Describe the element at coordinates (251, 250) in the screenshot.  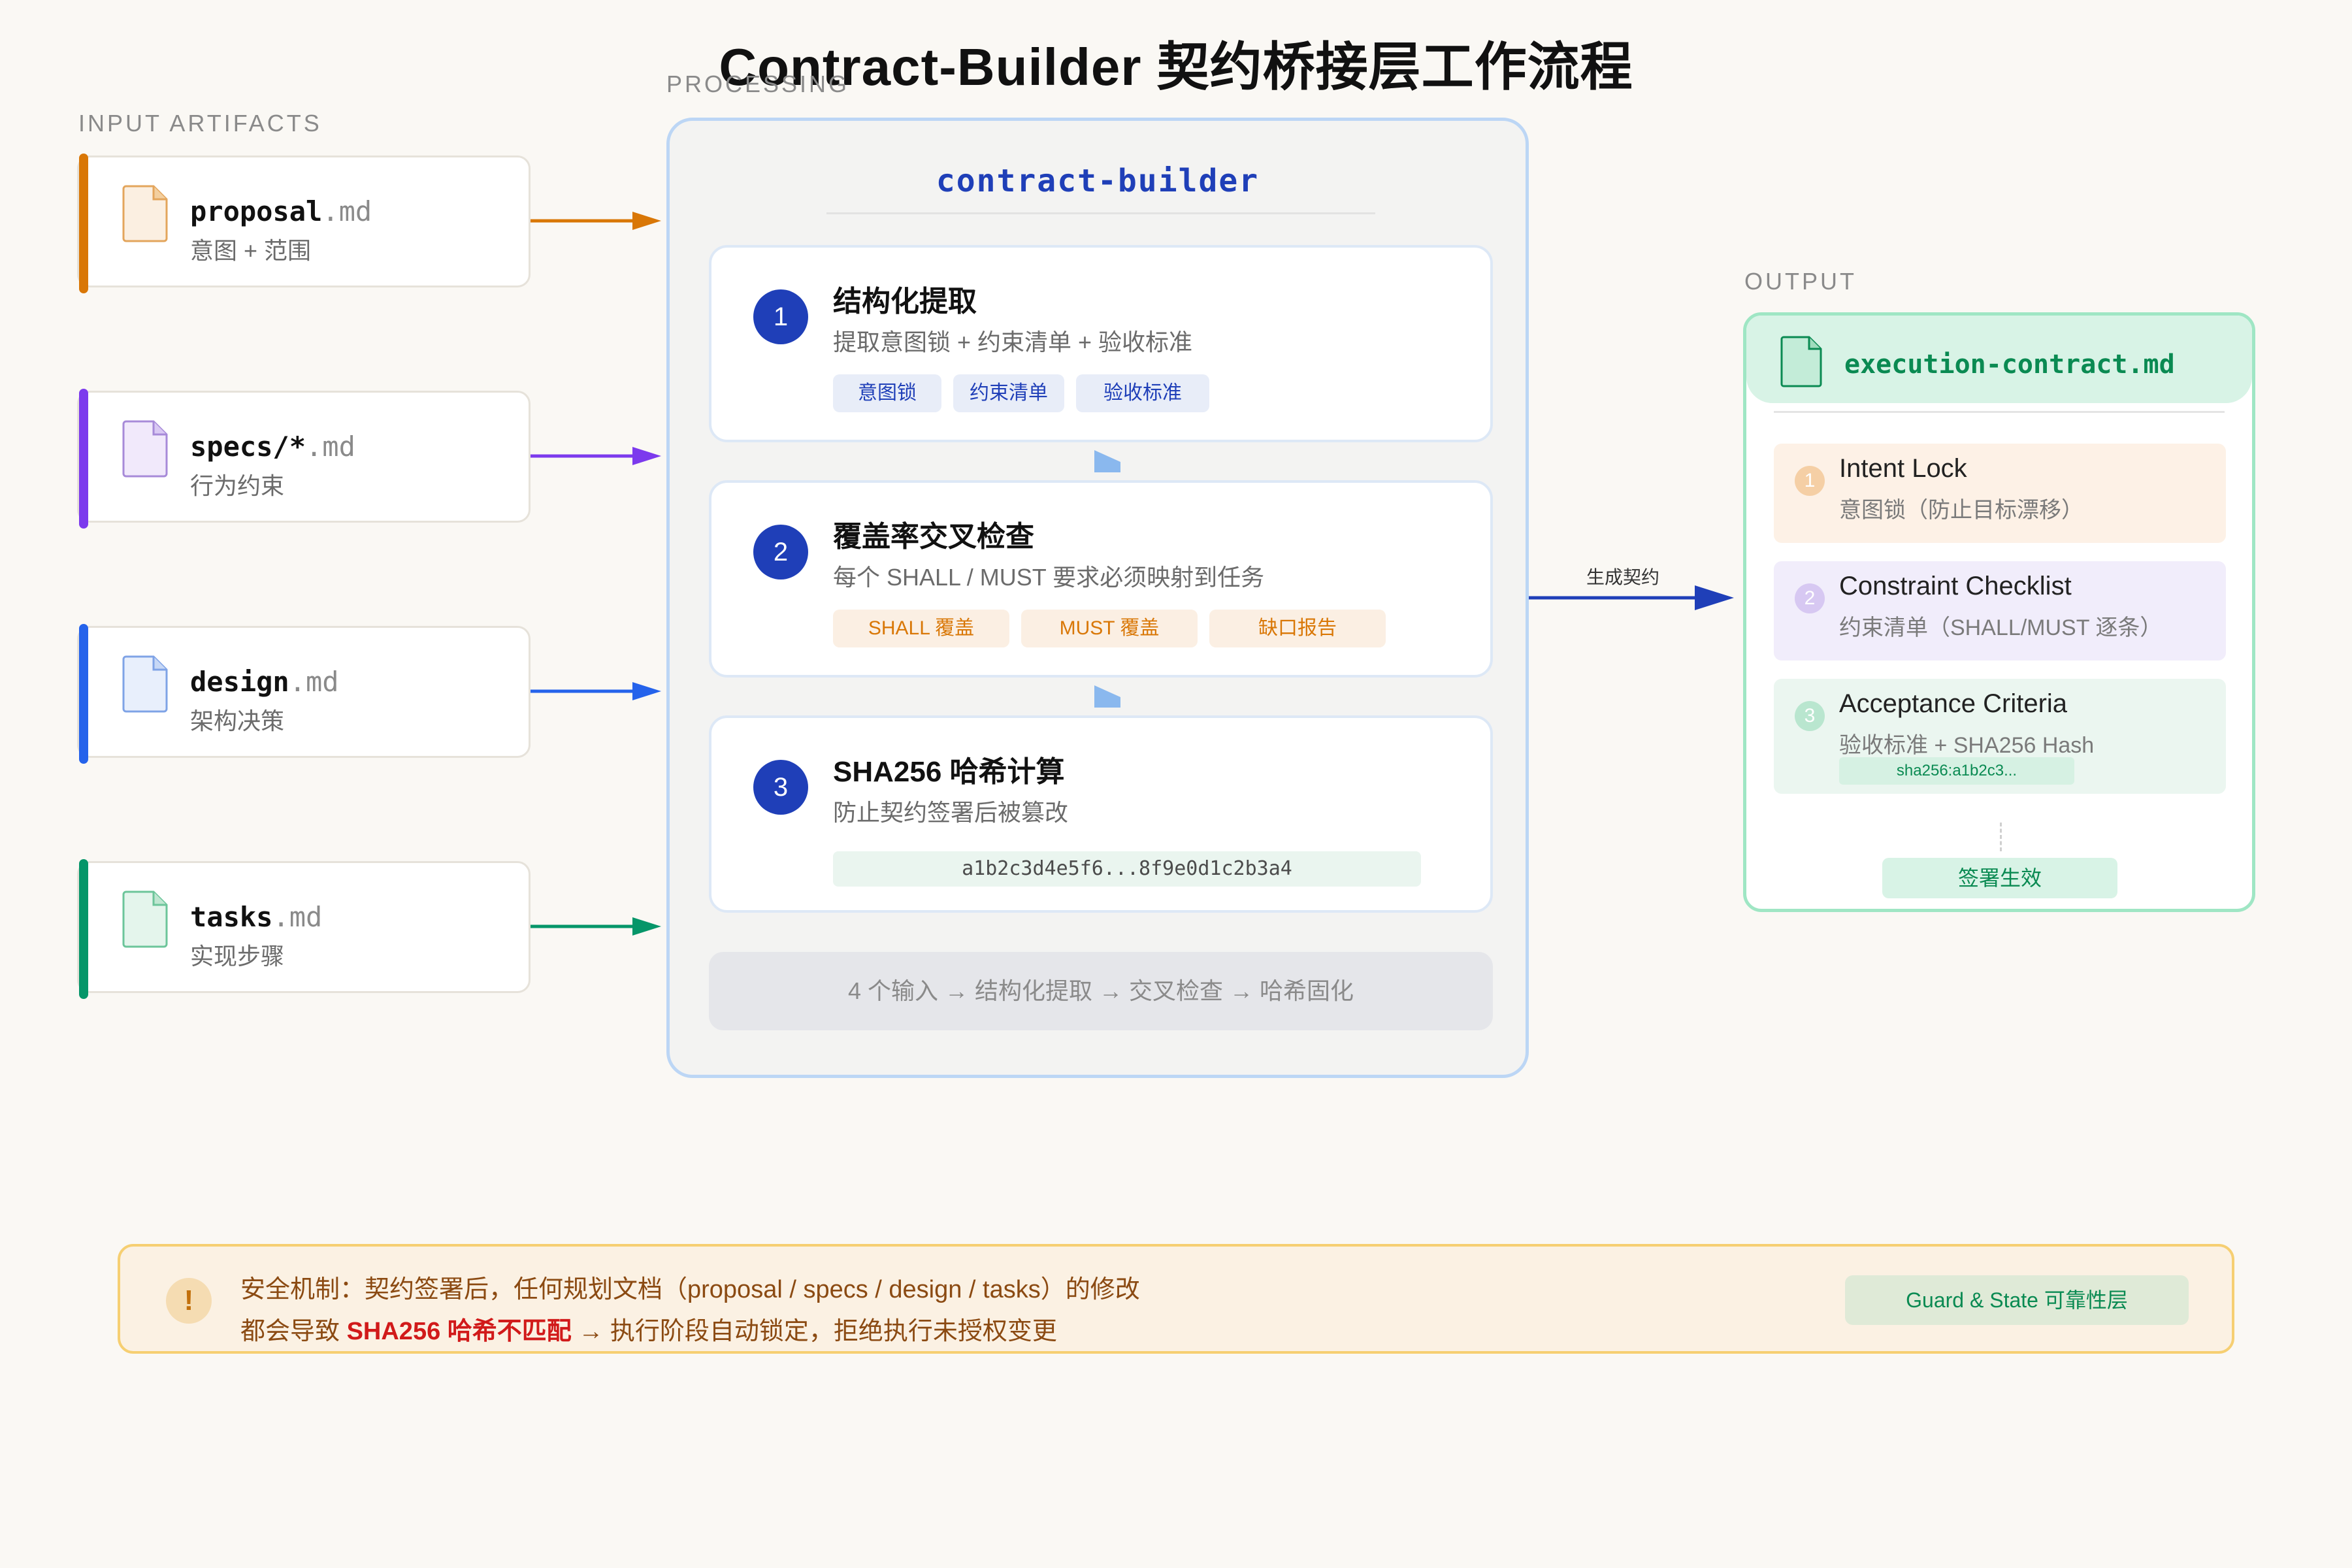
I see `input-desc: 意图 + 范围` at that location.